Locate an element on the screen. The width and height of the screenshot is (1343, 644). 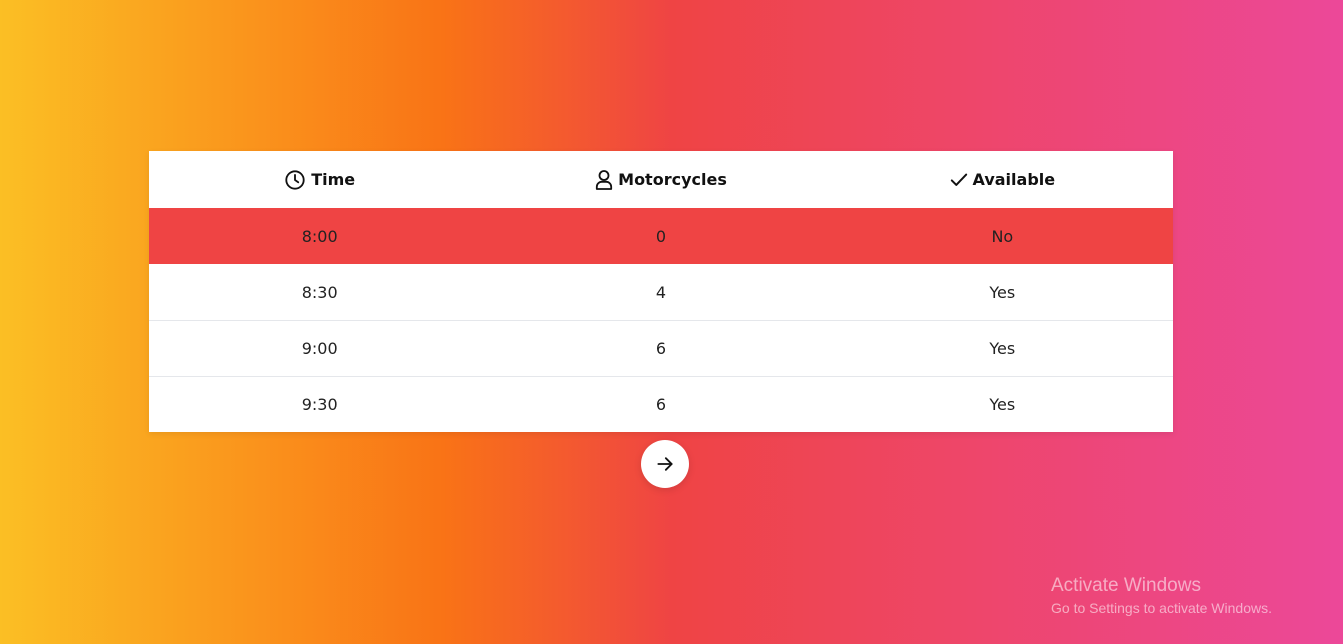
cell-motorcycles: 4 is located at coordinates (661, 292).